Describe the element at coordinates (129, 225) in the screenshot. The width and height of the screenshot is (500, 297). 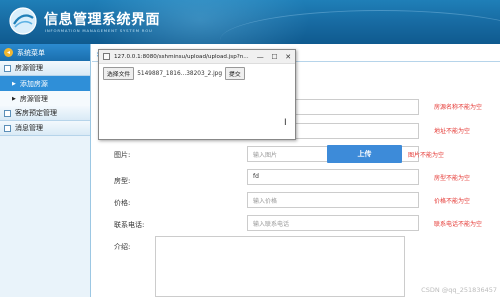
I see `phone-label: 联系电话:` at that location.